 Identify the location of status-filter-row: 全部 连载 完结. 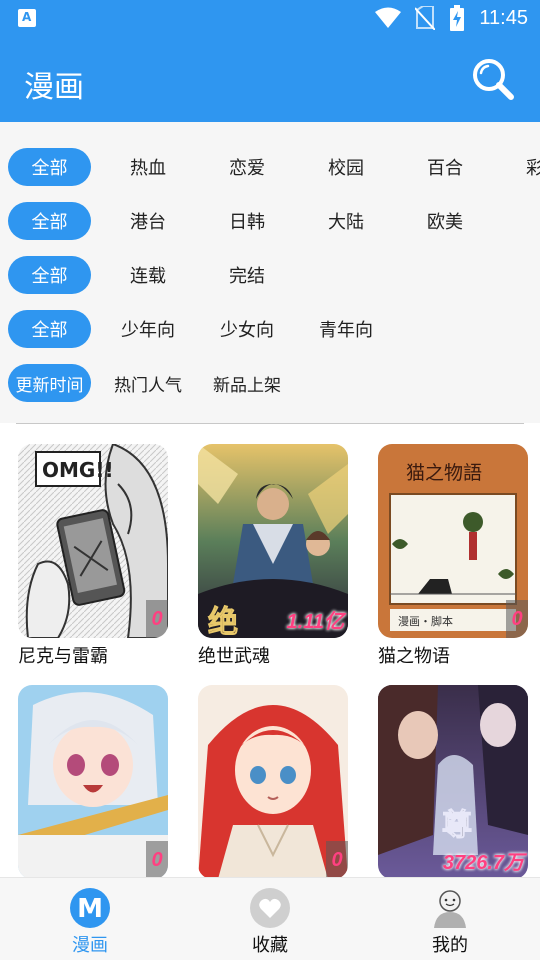
(270, 273).